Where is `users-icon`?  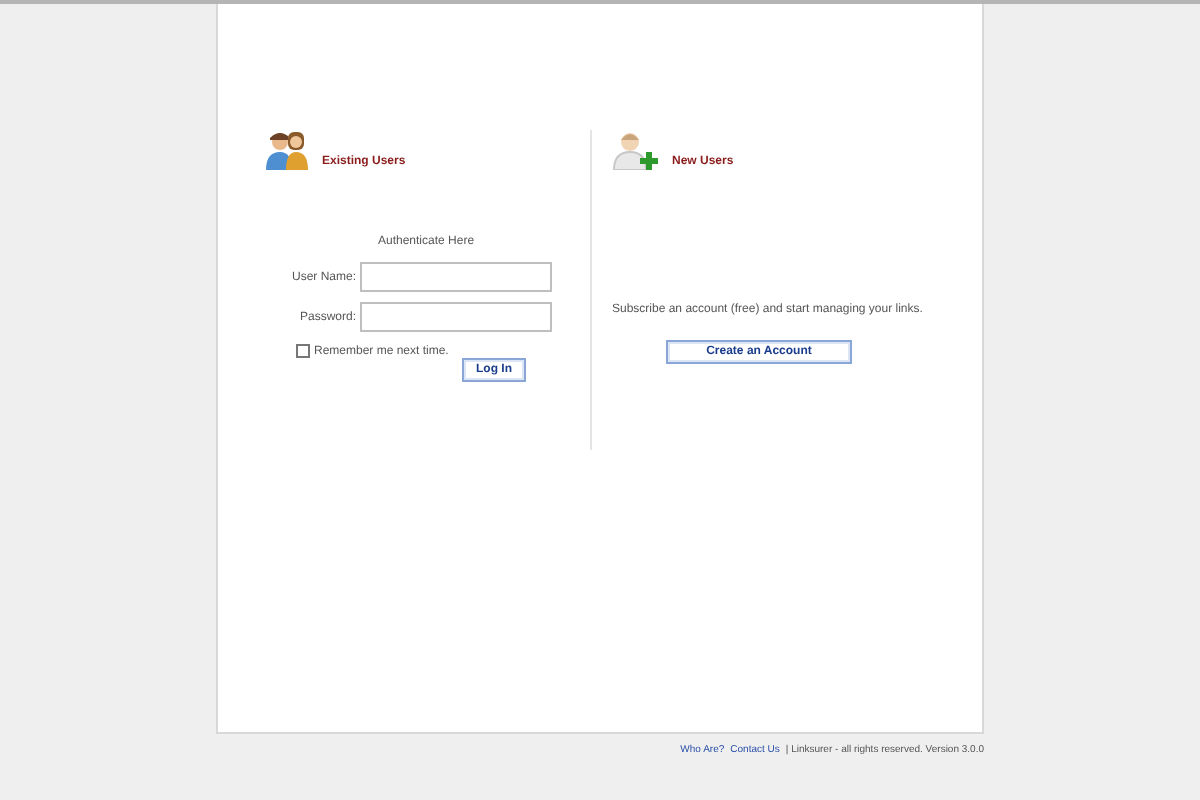
users-icon is located at coordinates (288, 150).